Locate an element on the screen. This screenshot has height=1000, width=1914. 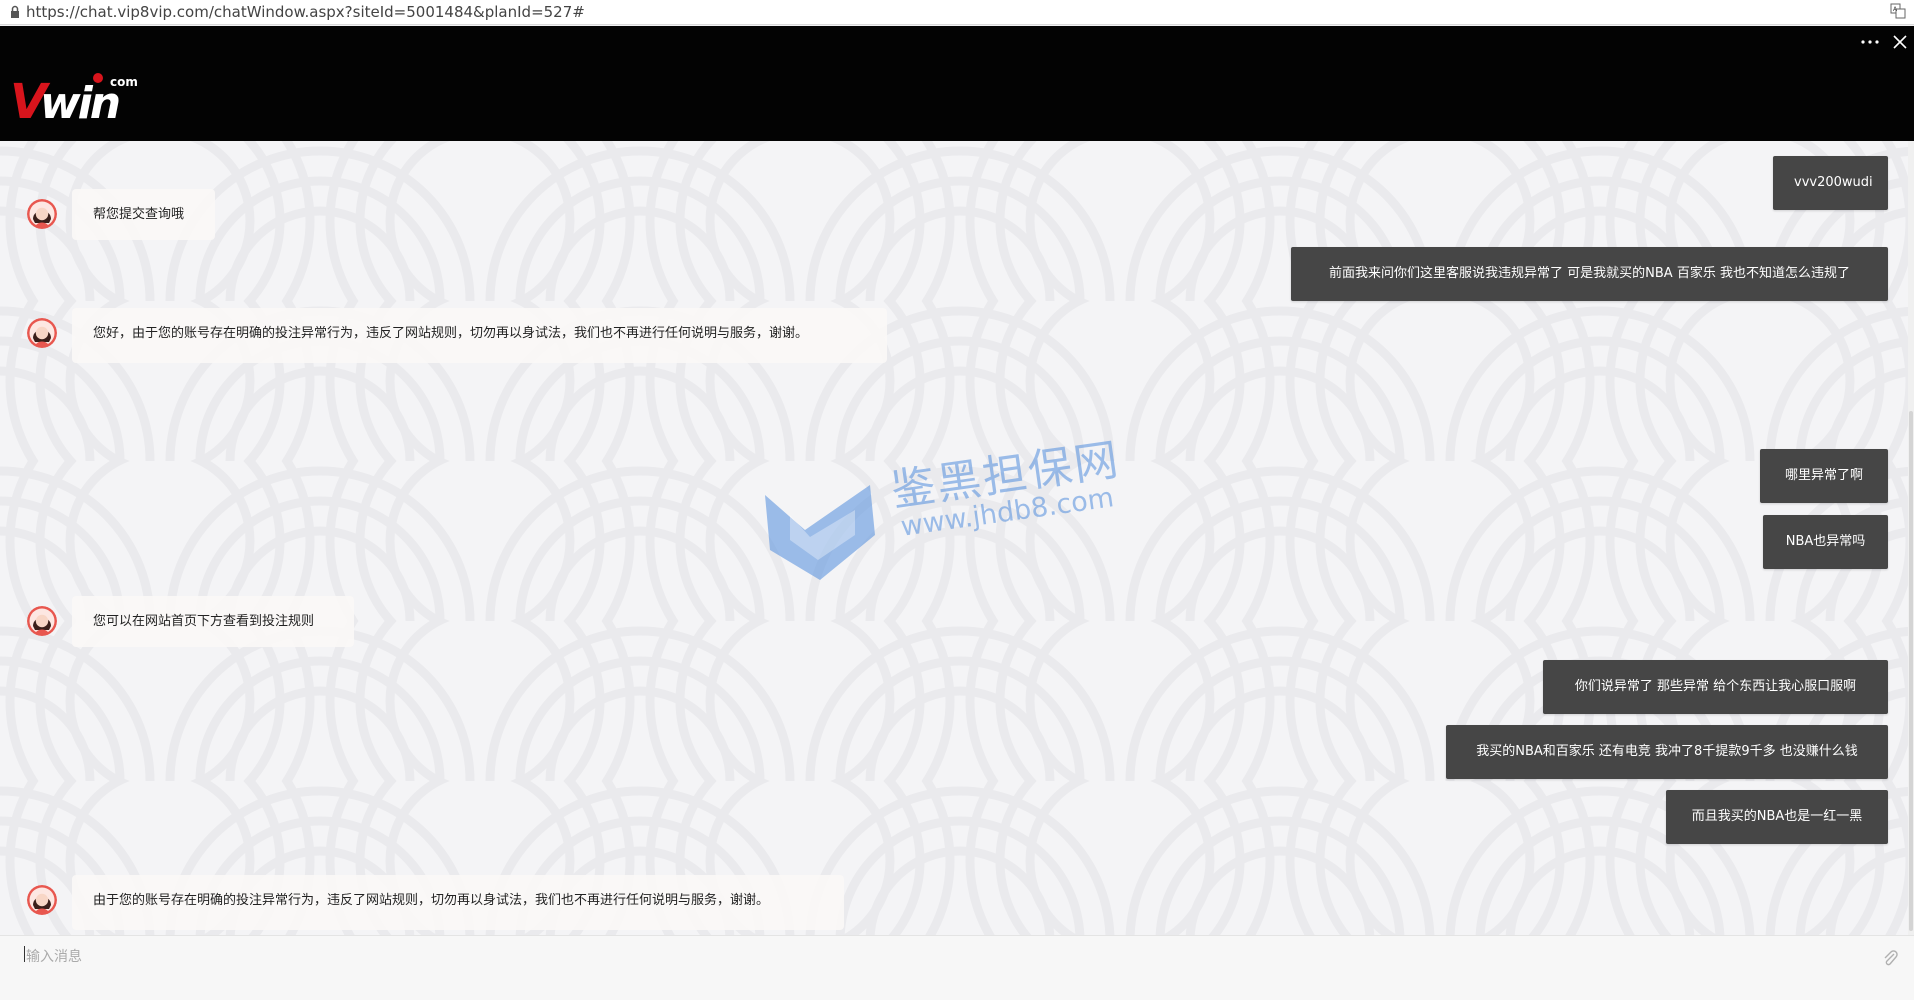
outgoing-message: vvv200wudi is located at coordinates (1830, 183).